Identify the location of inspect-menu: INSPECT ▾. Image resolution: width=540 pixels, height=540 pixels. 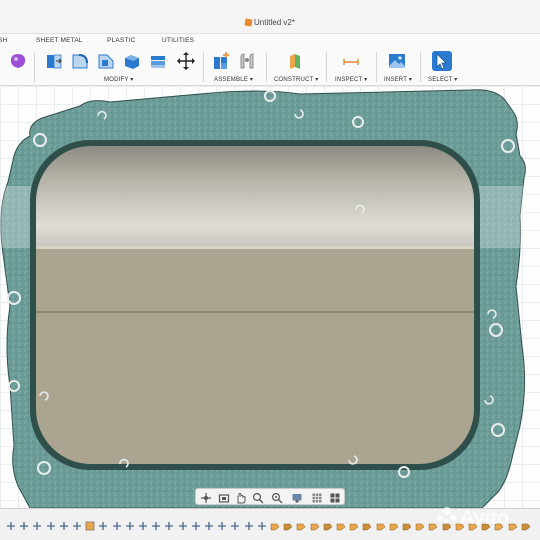
(351, 79).